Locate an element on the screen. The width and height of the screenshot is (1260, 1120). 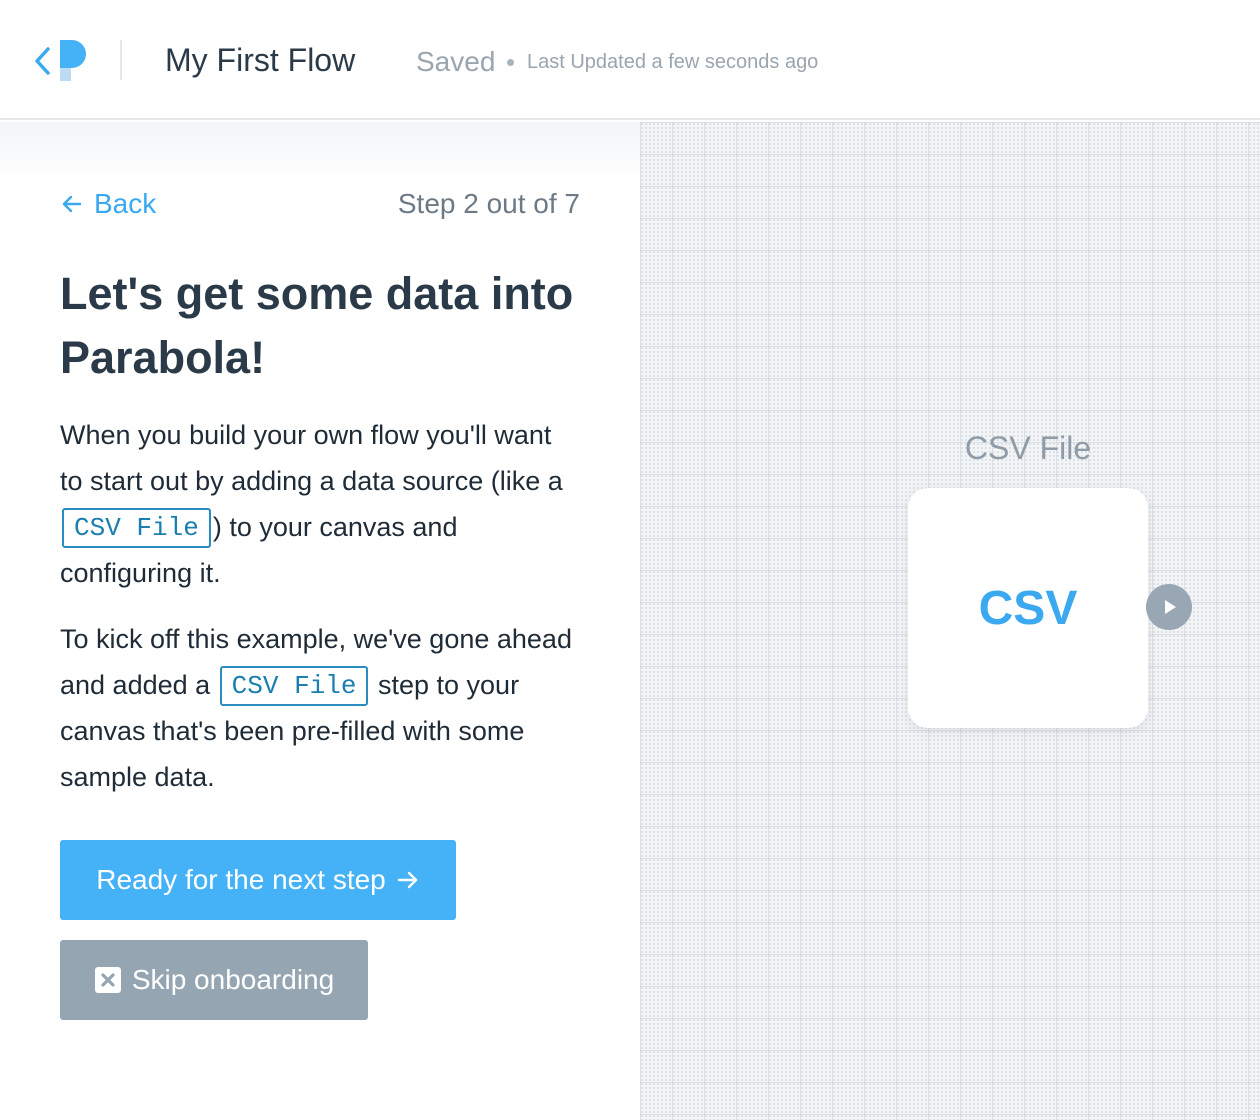
node-output-port is located at coordinates (1169, 607).